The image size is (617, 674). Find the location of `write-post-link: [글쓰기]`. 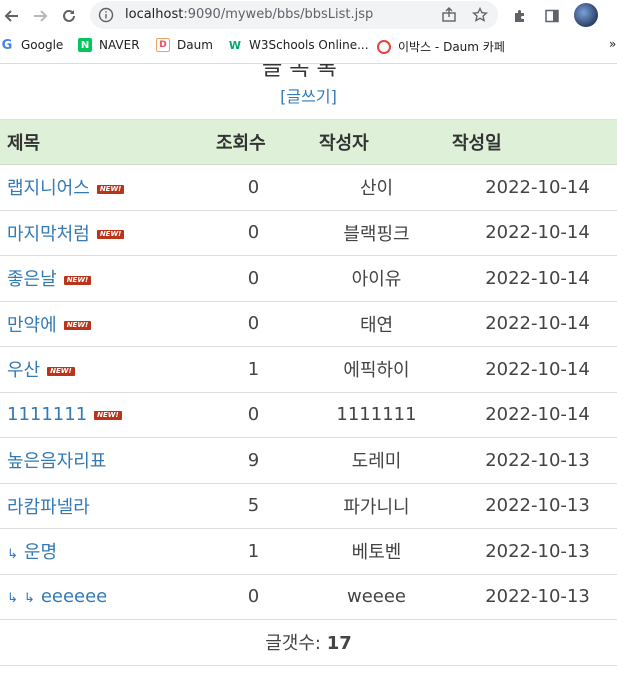

write-post-link: [글쓰기] is located at coordinates (308, 95).